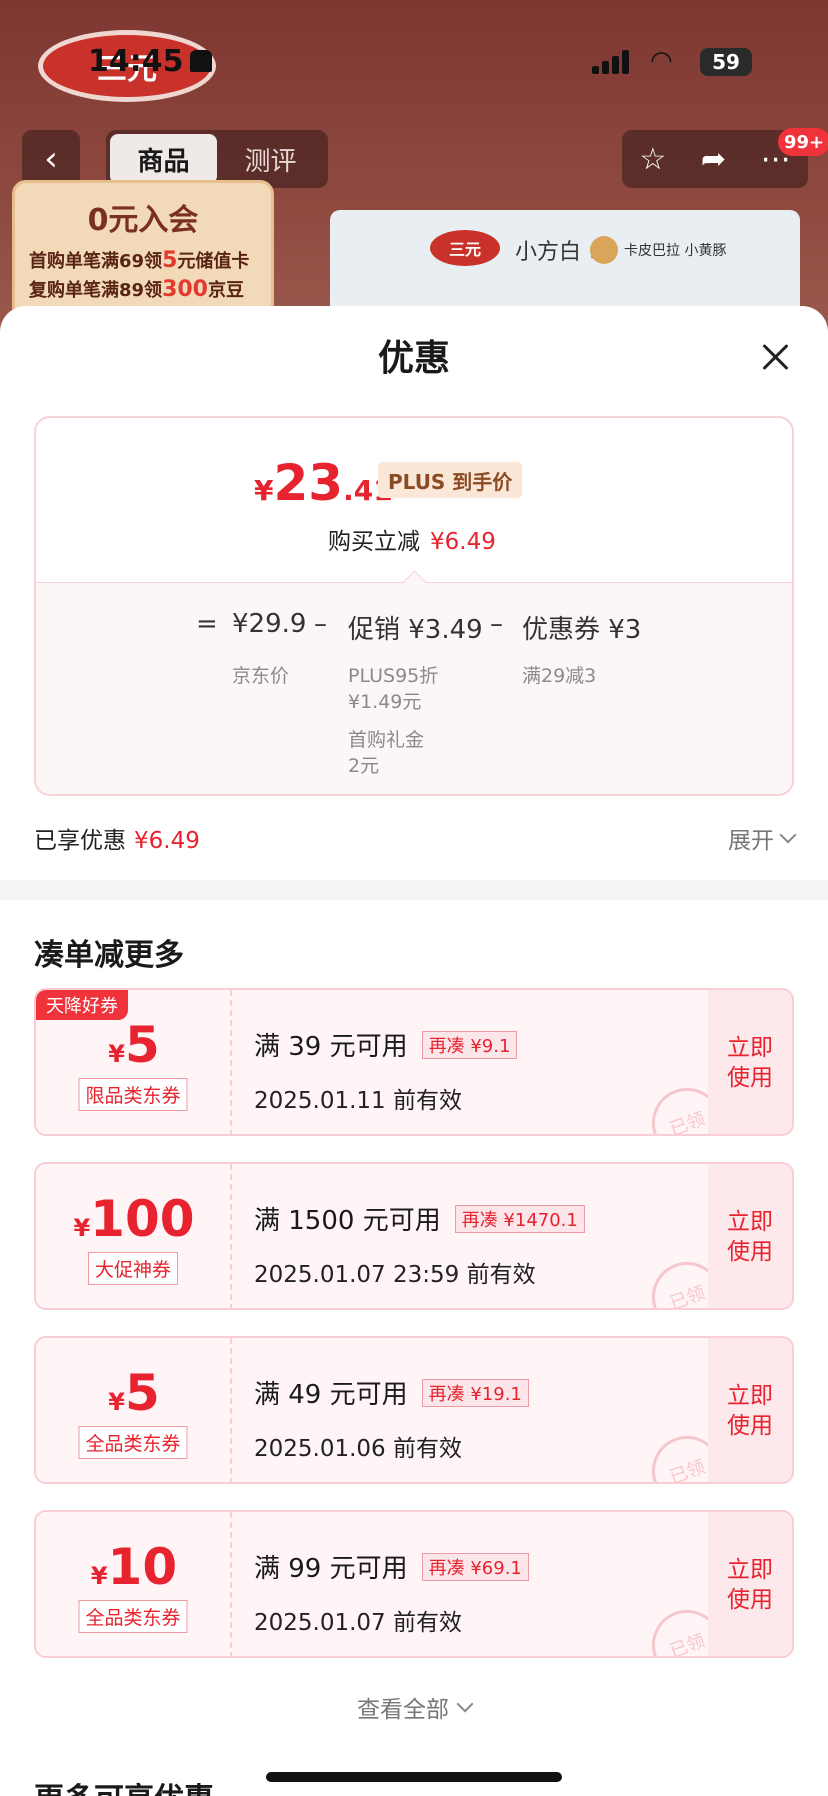 This screenshot has height=1796, width=828. Describe the element at coordinates (143, 220) in the screenshot. I see `promo-title: 0元入会` at that location.